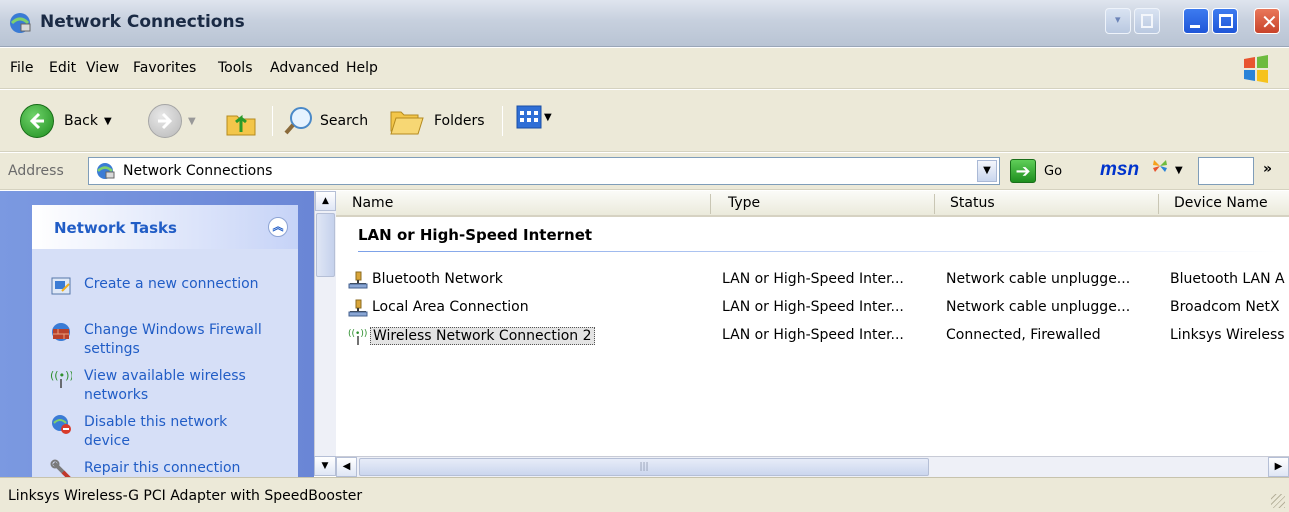 The width and height of the screenshot is (1289, 512). What do you see at coordinates (972, 203) in the screenshot?
I see `column-header-status: Status` at bounding box center [972, 203].